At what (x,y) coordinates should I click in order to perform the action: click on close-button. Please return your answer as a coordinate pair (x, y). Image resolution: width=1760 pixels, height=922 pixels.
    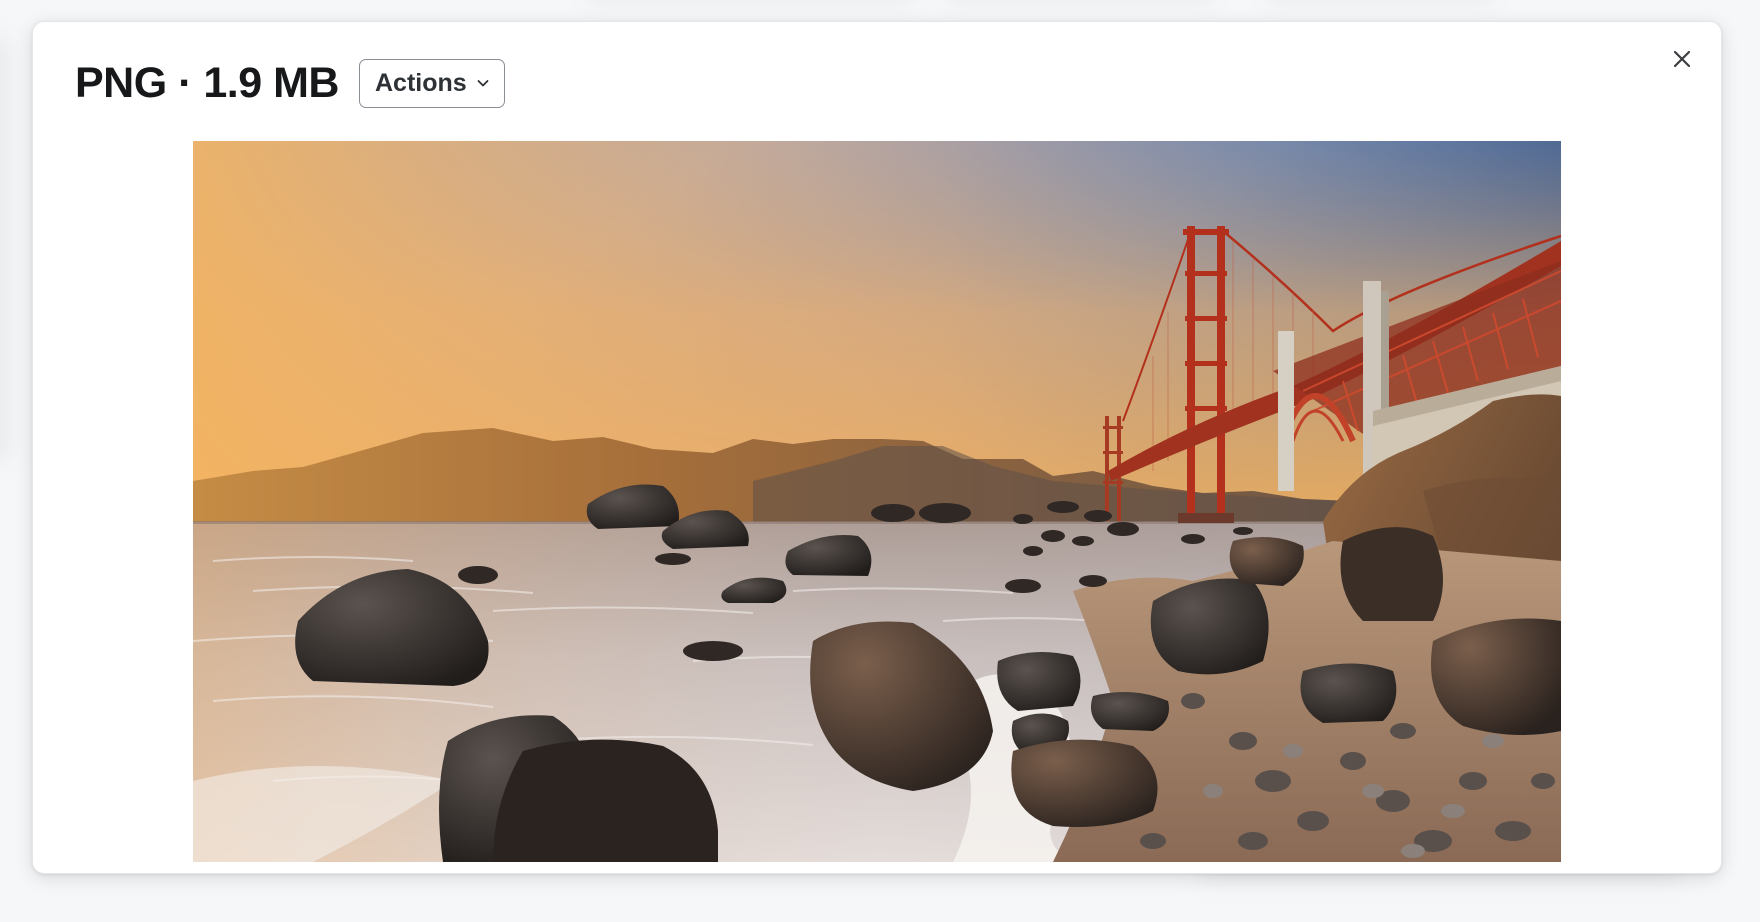
    Looking at the image, I should click on (1682, 59).